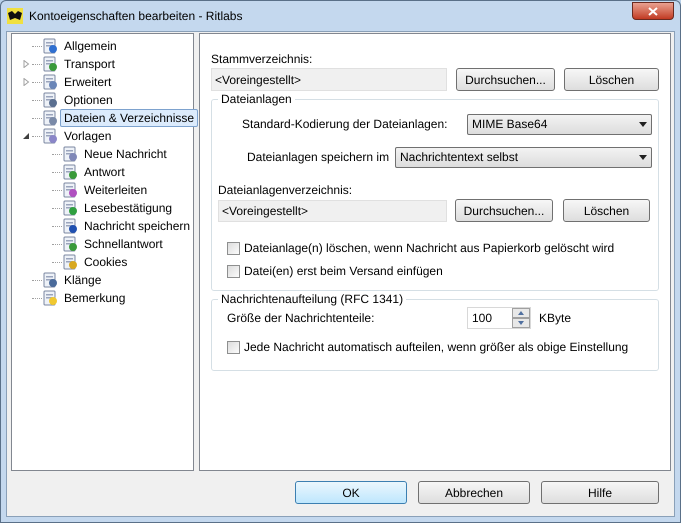  Describe the element at coordinates (521, 318) in the screenshot. I see `spin-arrows-icon` at that location.